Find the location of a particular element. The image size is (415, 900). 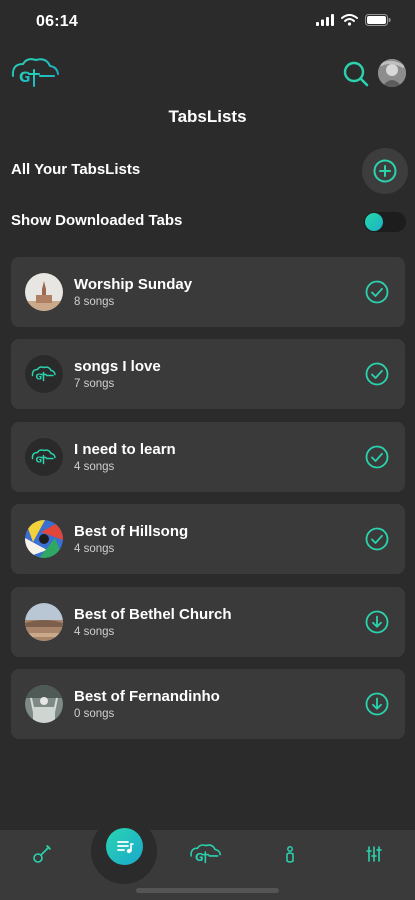

avatar is located at coordinates (392, 73).